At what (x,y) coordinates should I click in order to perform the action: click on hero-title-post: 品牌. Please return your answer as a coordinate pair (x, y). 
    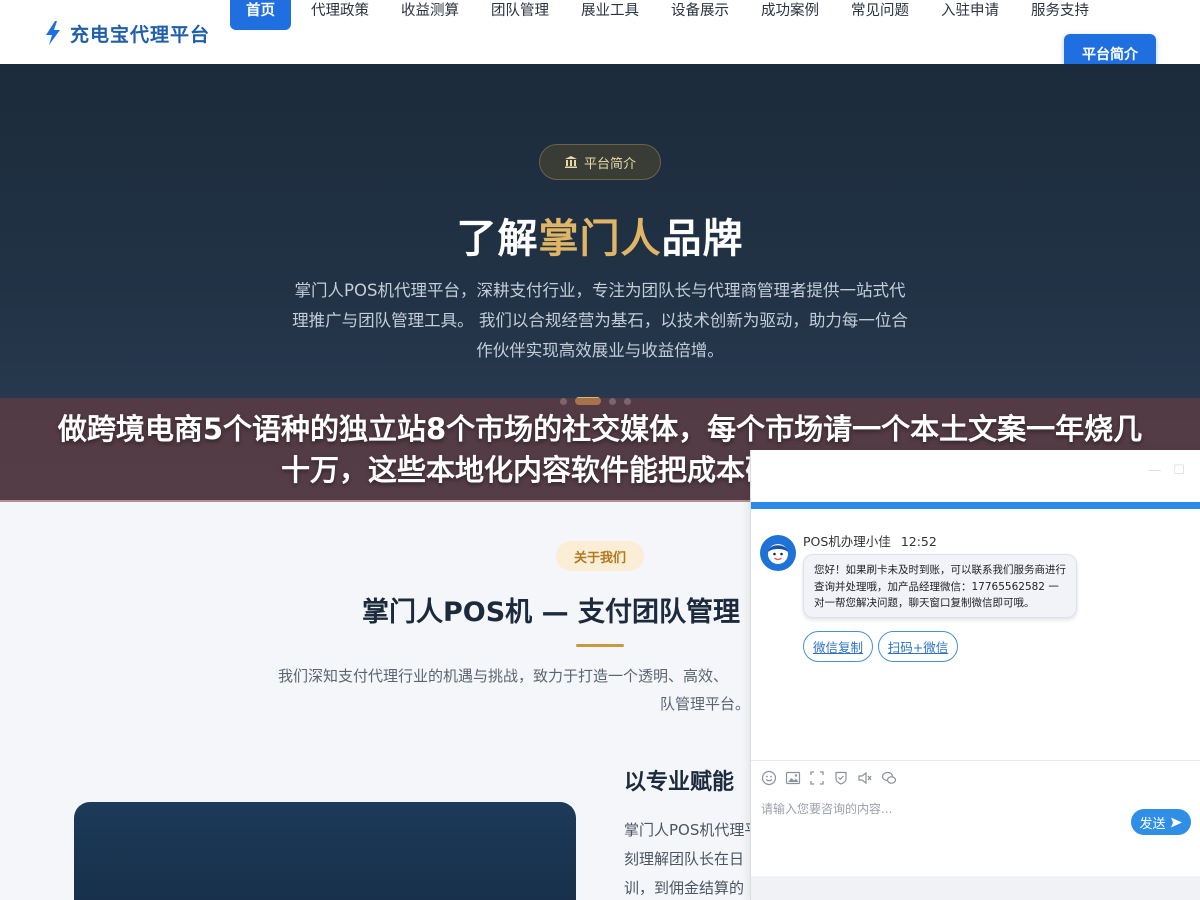
    Looking at the image, I should click on (702, 239).